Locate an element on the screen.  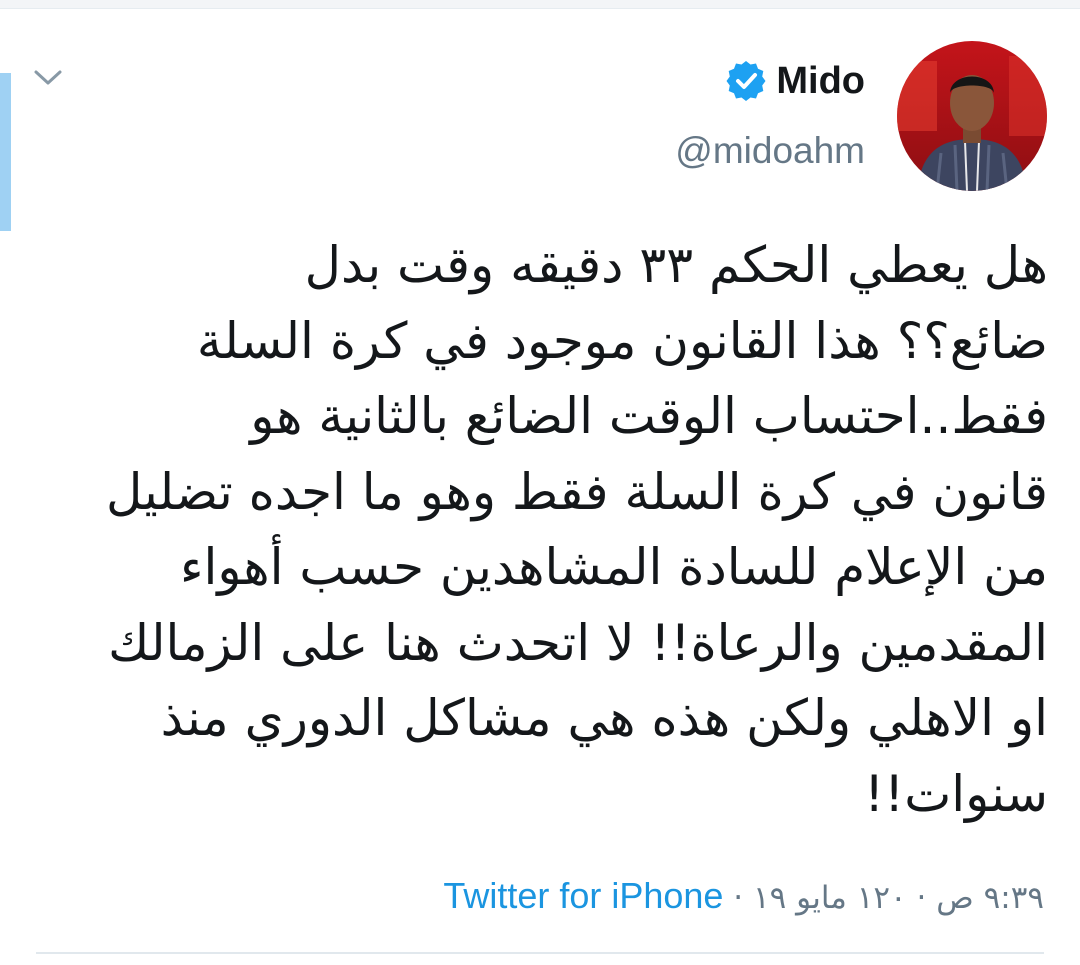
author-handle: @midoahm is located at coordinates (770, 151).